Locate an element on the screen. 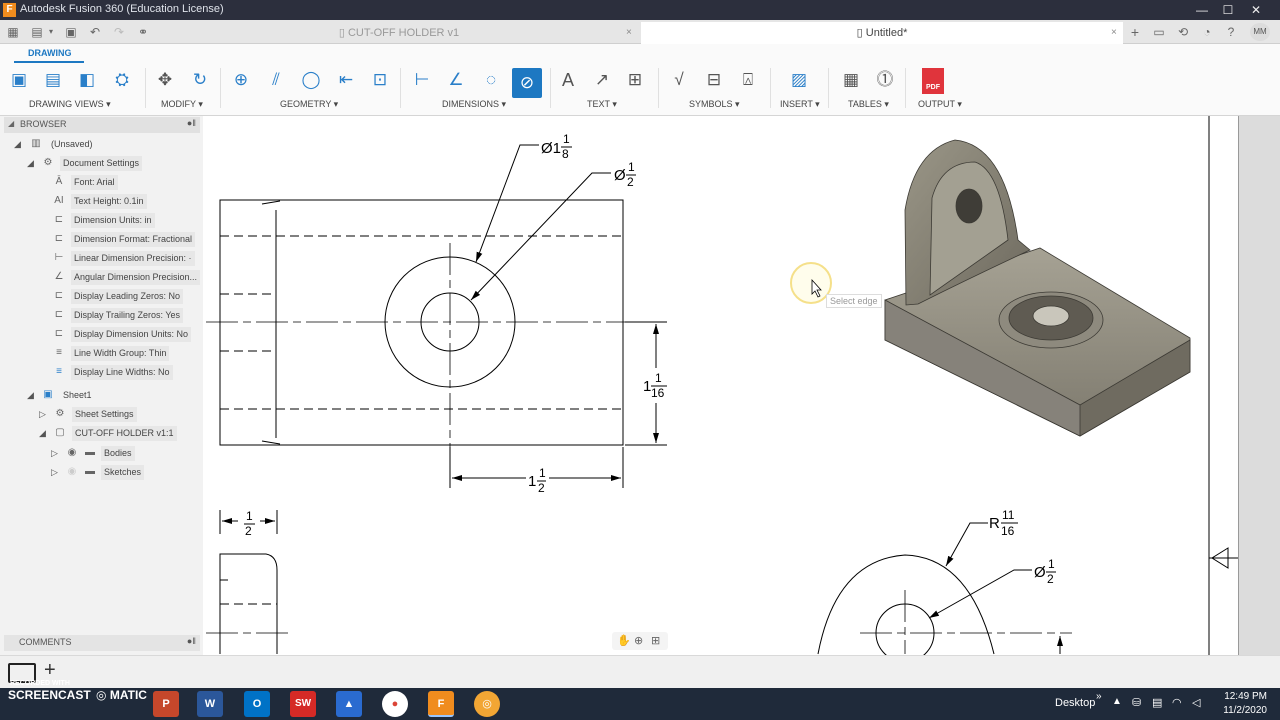 This screenshot has height=720, width=1280. save-icon: ▣ is located at coordinates (71, 32).